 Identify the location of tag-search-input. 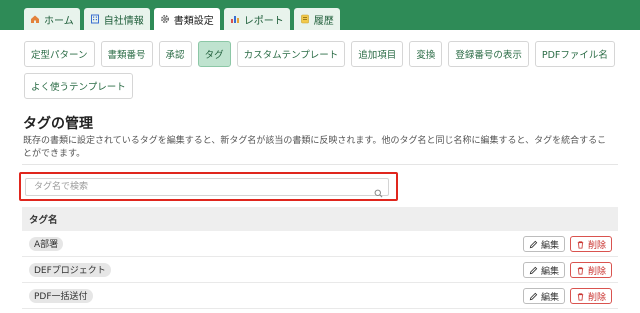
(207, 187).